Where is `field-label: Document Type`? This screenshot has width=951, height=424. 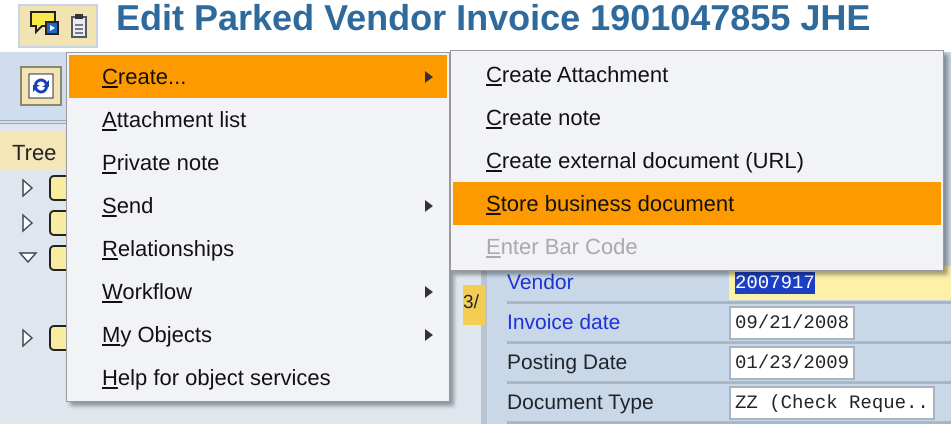
field-label: Document Type is located at coordinates (581, 403).